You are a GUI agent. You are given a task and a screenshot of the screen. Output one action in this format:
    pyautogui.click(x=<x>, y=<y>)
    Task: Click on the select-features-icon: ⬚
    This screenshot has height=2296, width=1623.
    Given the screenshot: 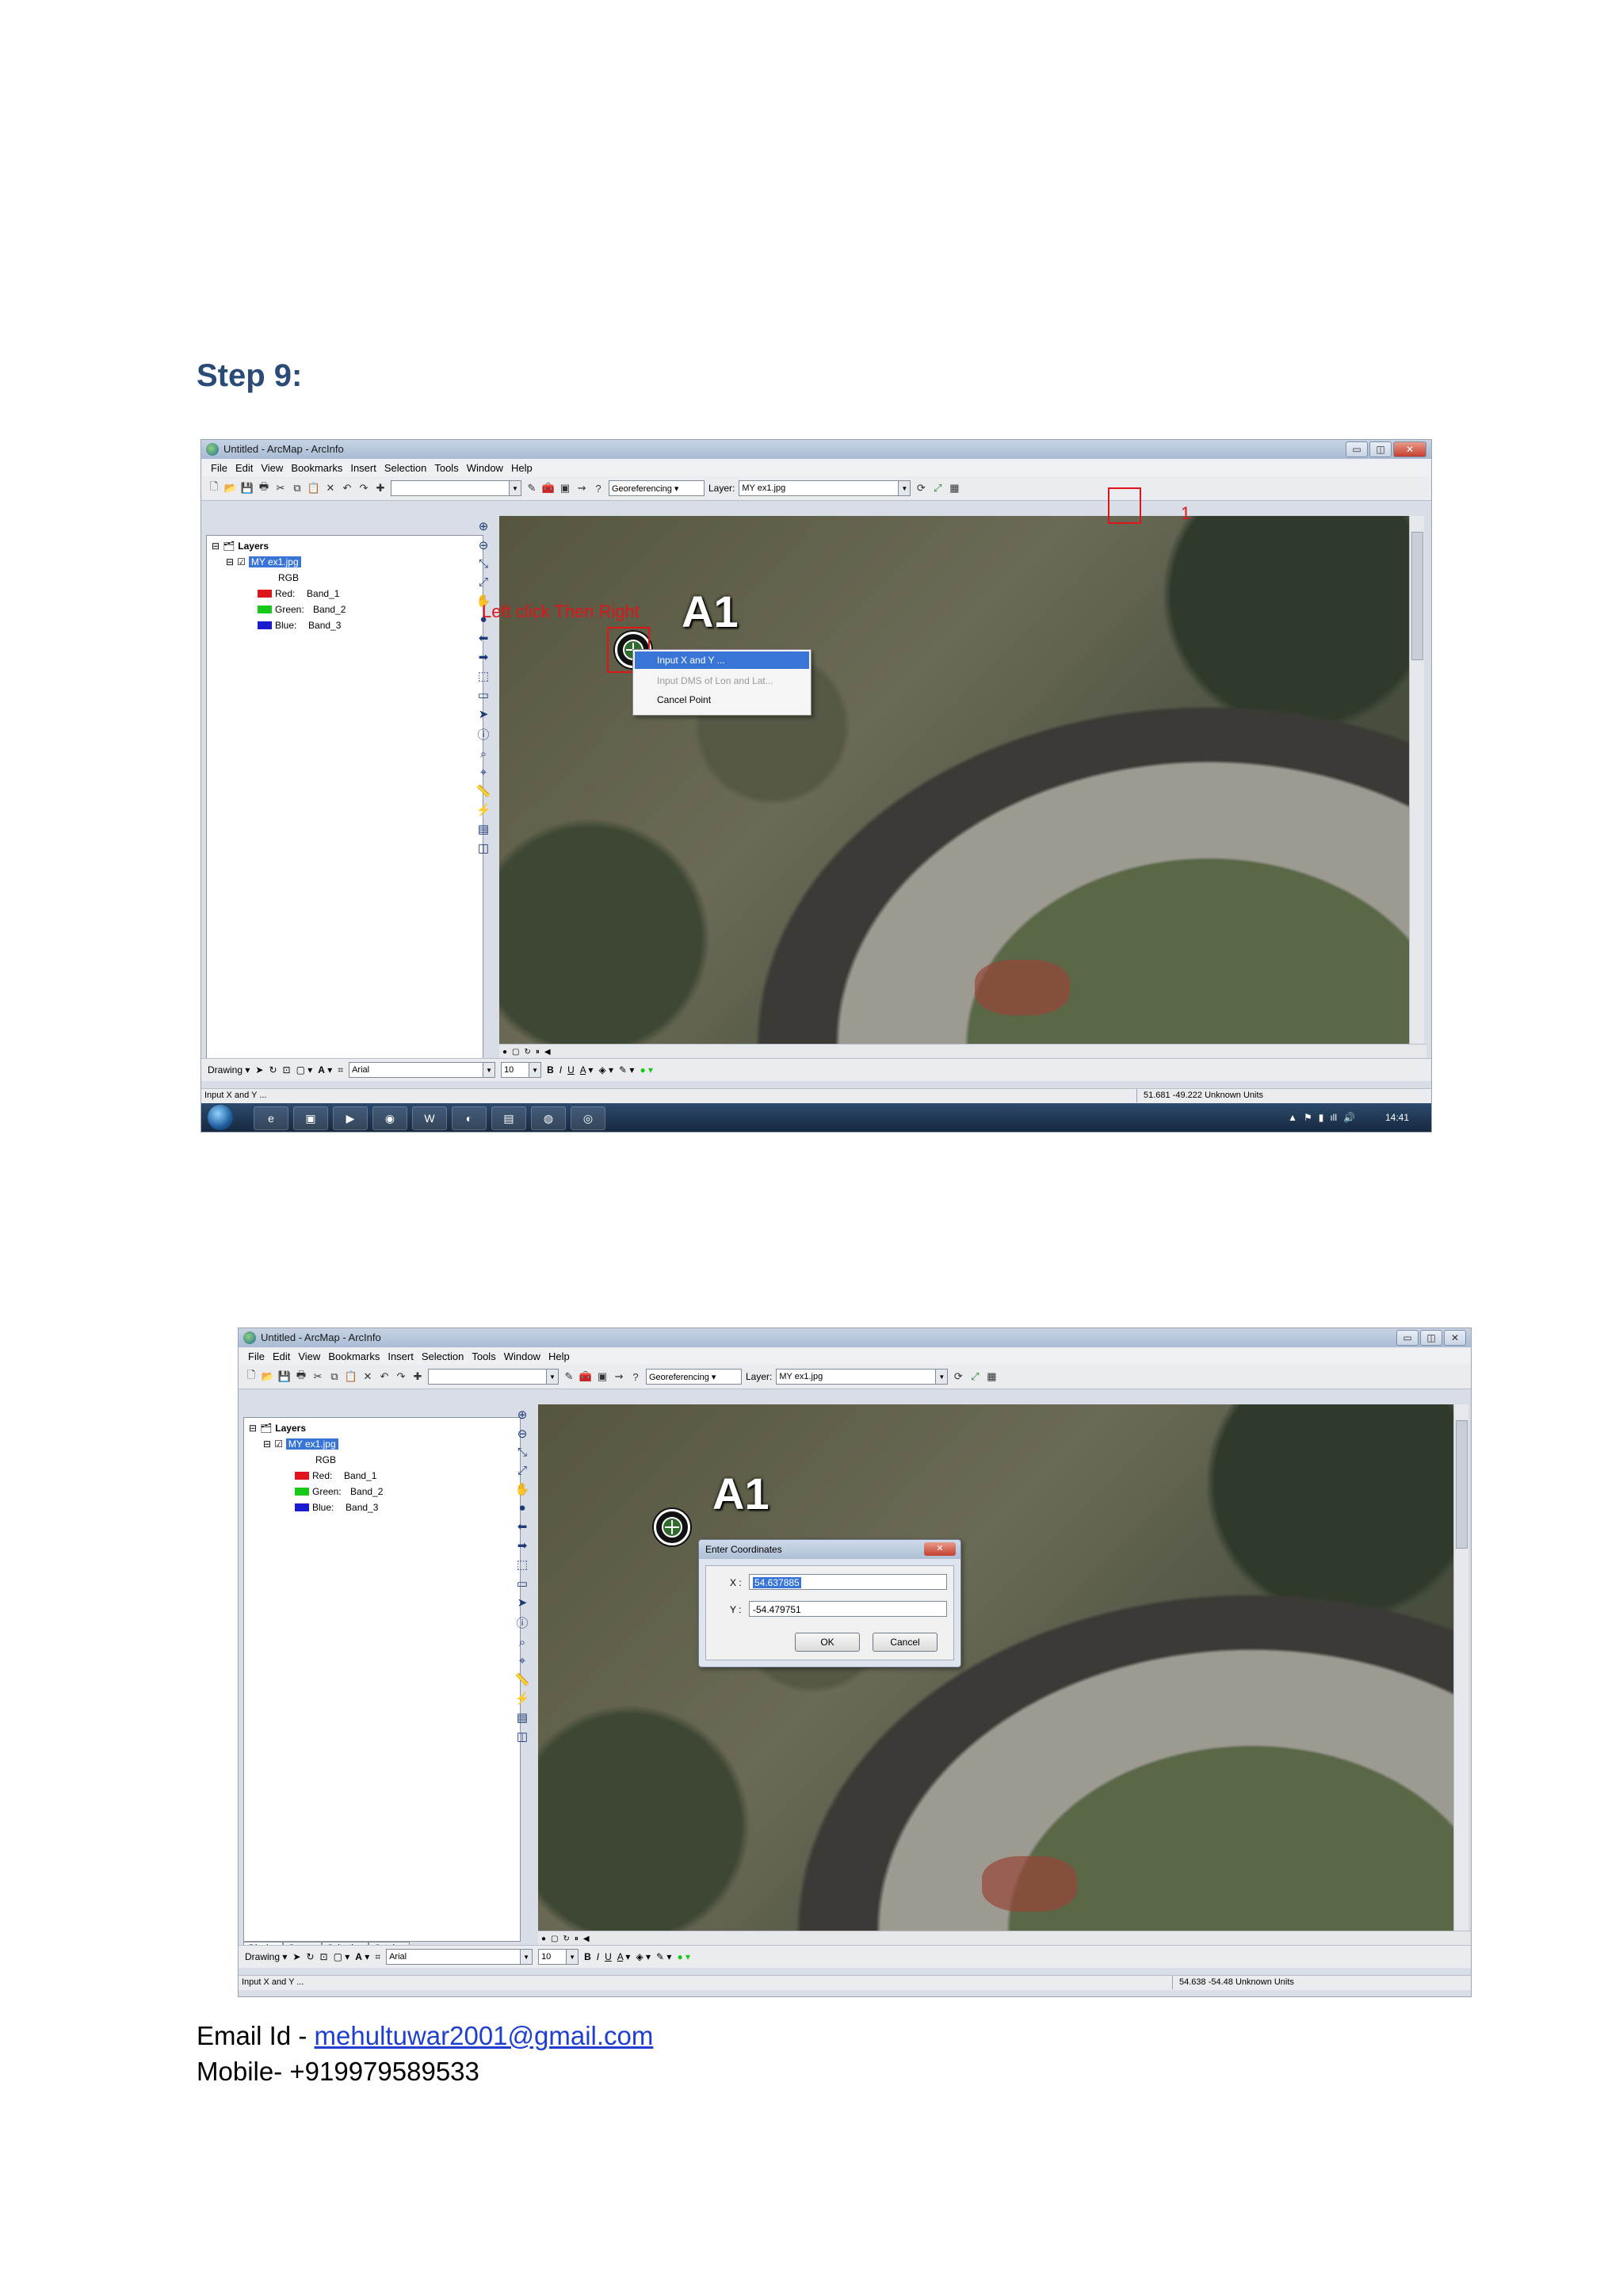 What is the action you would take?
    pyautogui.click(x=483, y=676)
    